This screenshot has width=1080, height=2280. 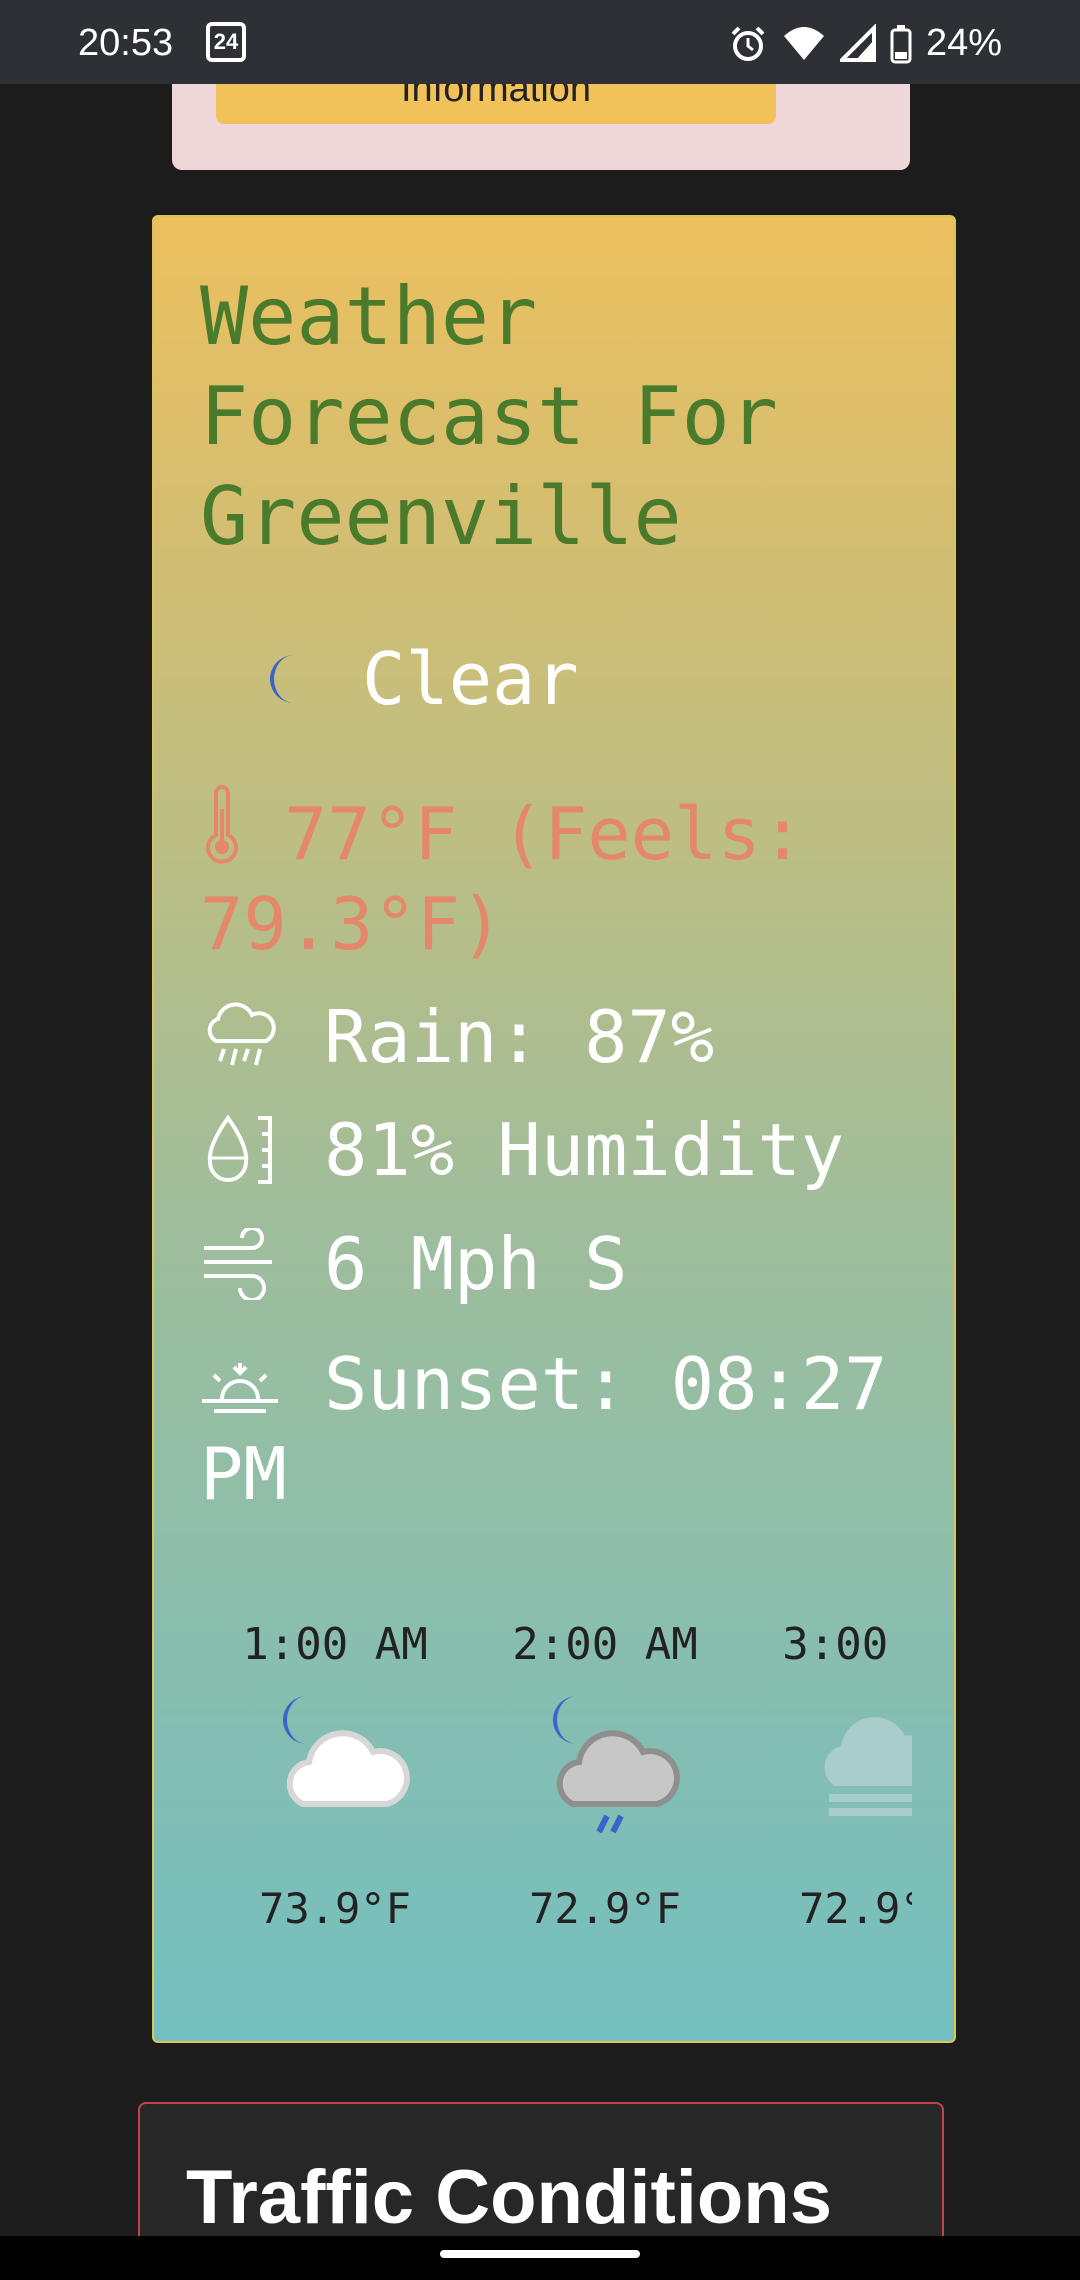 What do you see at coordinates (540, 2254) in the screenshot?
I see `home-gesture-handle` at bounding box center [540, 2254].